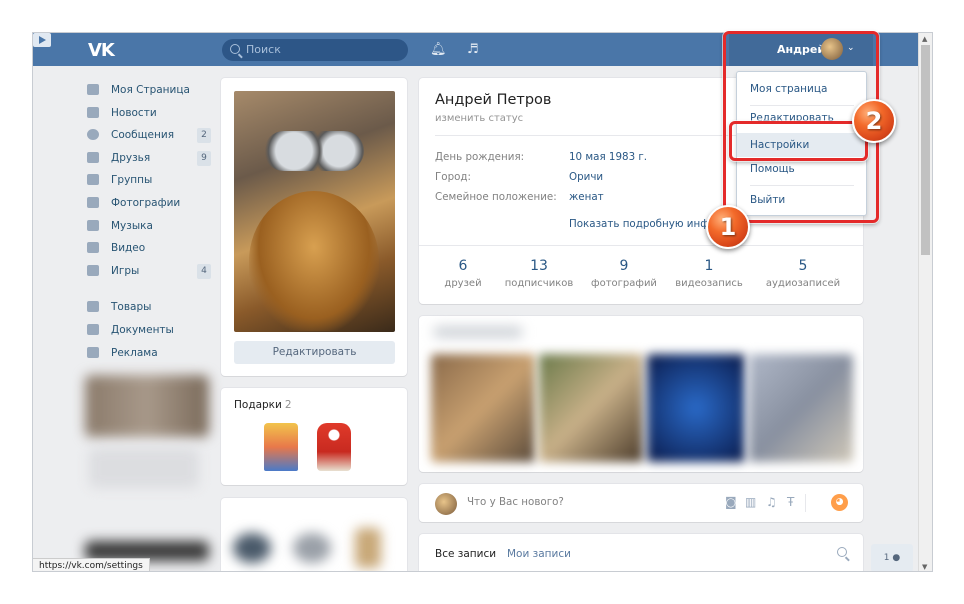 Image resolution: width=964 pixels, height=604 pixels. What do you see at coordinates (314, 352) in the screenshot?
I see `edit-profile-button: Редактировать` at bounding box center [314, 352].